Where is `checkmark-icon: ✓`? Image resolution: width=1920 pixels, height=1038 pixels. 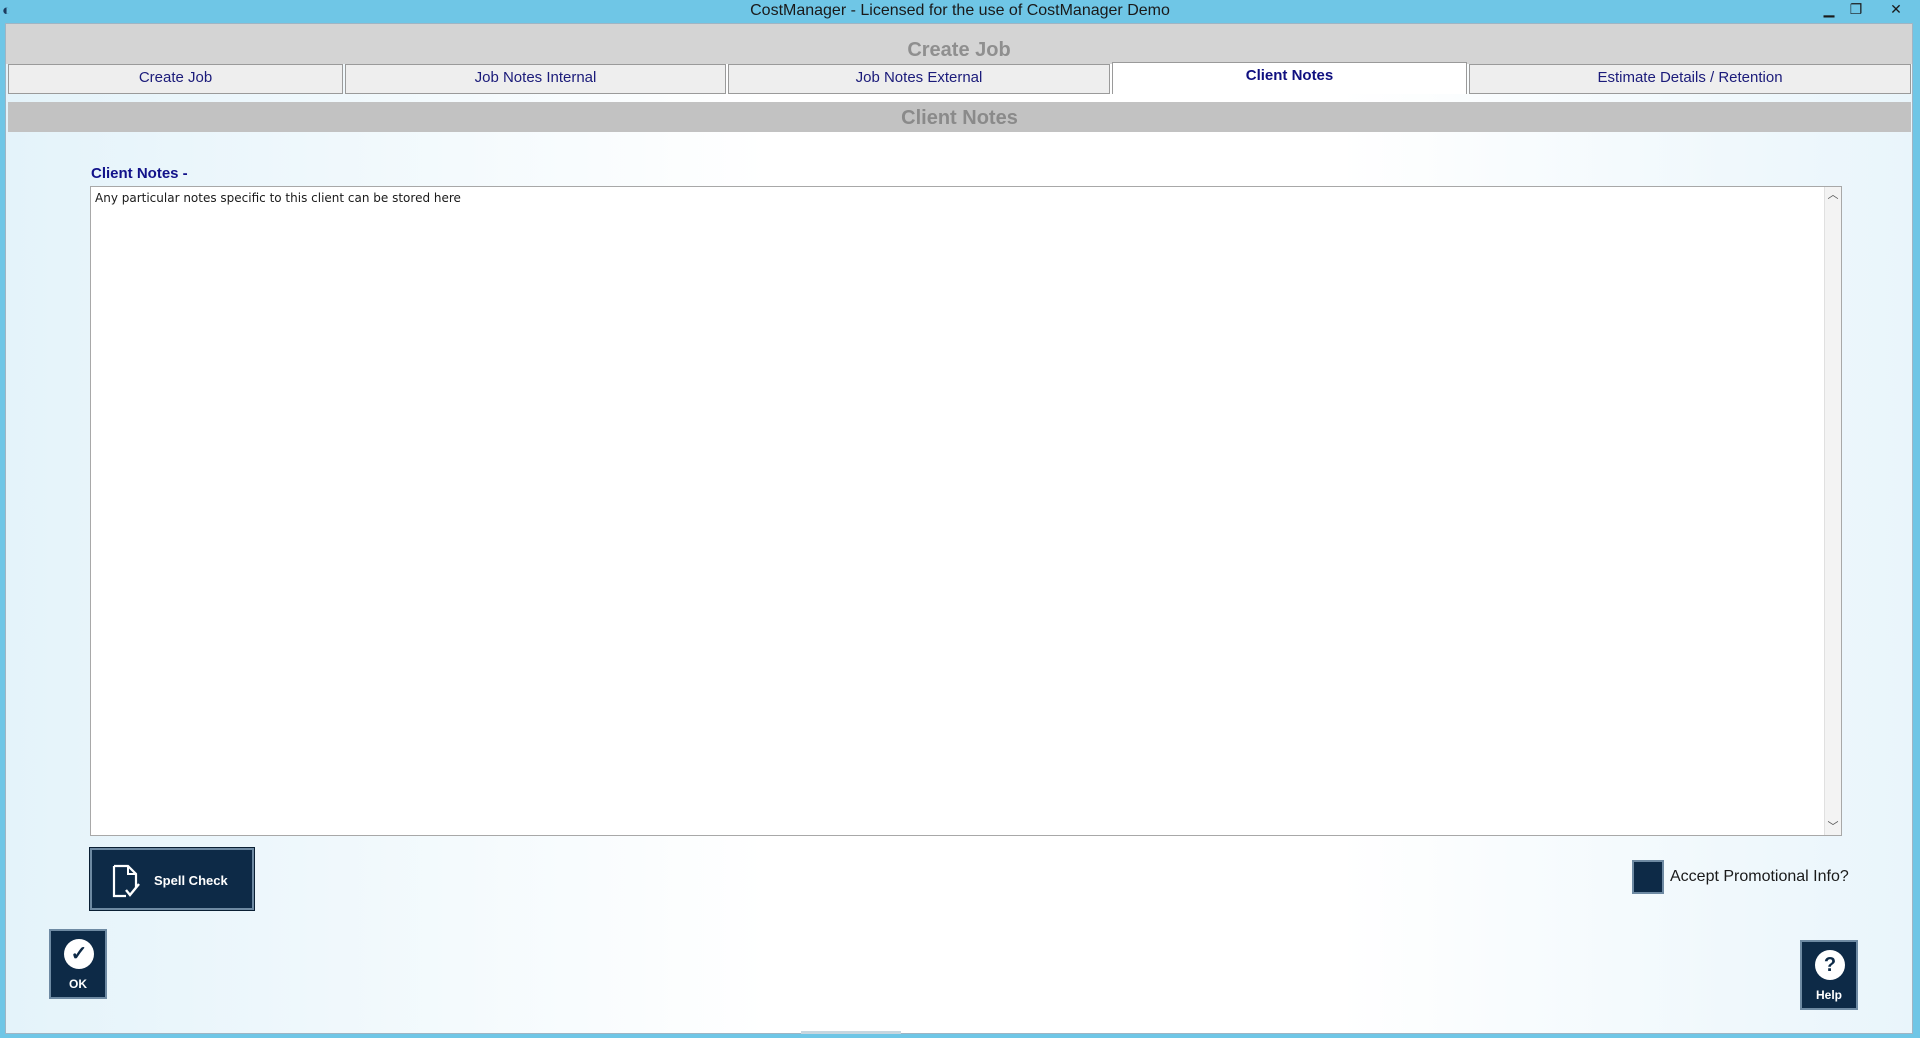 checkmark-icon: ✓ is located at coordinates (79, 954).